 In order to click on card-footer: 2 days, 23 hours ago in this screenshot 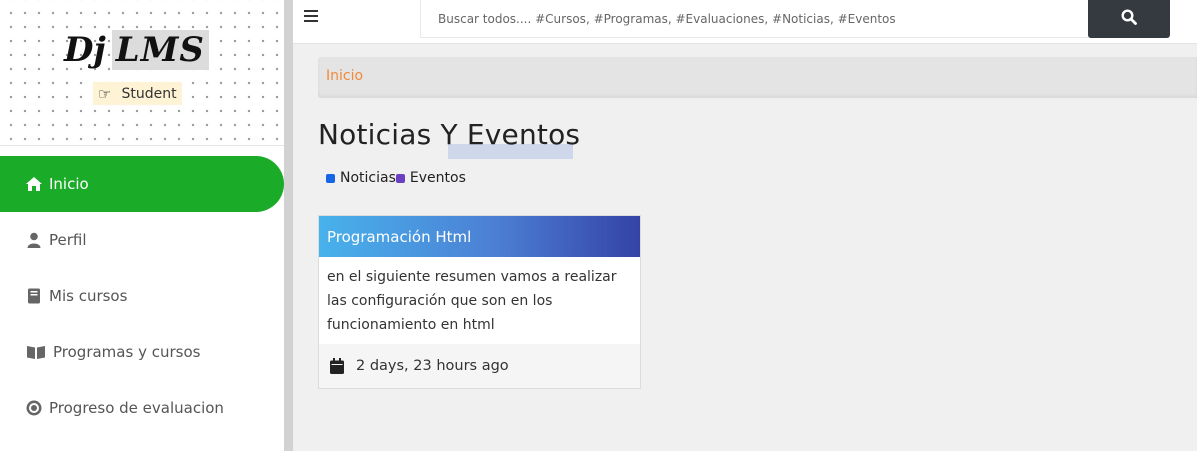, I will do `click(479, 366)`.